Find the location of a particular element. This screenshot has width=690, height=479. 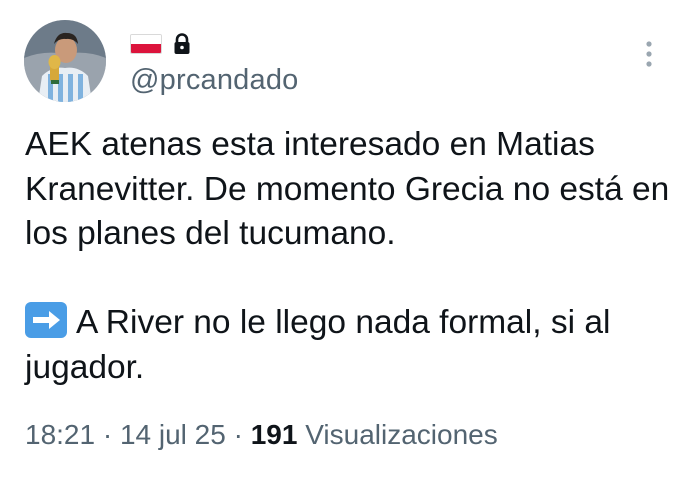

author-handle: @prcandado is located at coordinates (214, 80).